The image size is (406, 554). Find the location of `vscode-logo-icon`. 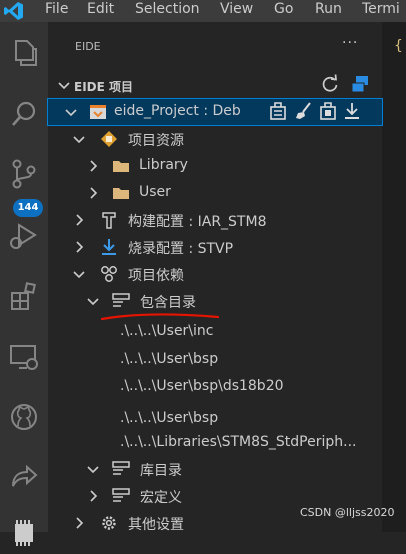

vscode-logo-icon is located at coordinates (14, 11).